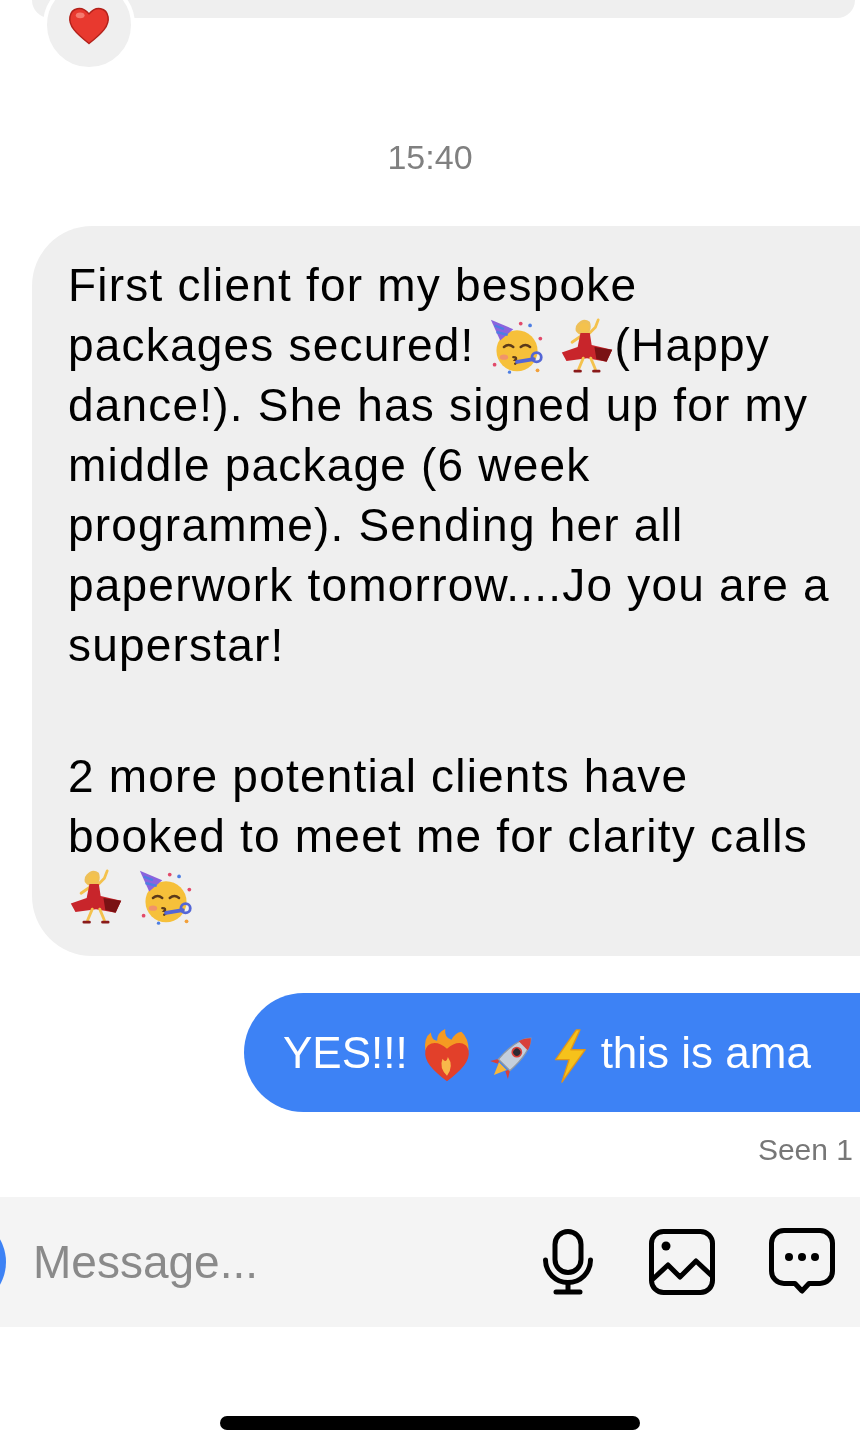 Image resolution: width=860 pixels, height=1455 pixels. I want to click on chat-bubble-icon, so click(802, 1262).